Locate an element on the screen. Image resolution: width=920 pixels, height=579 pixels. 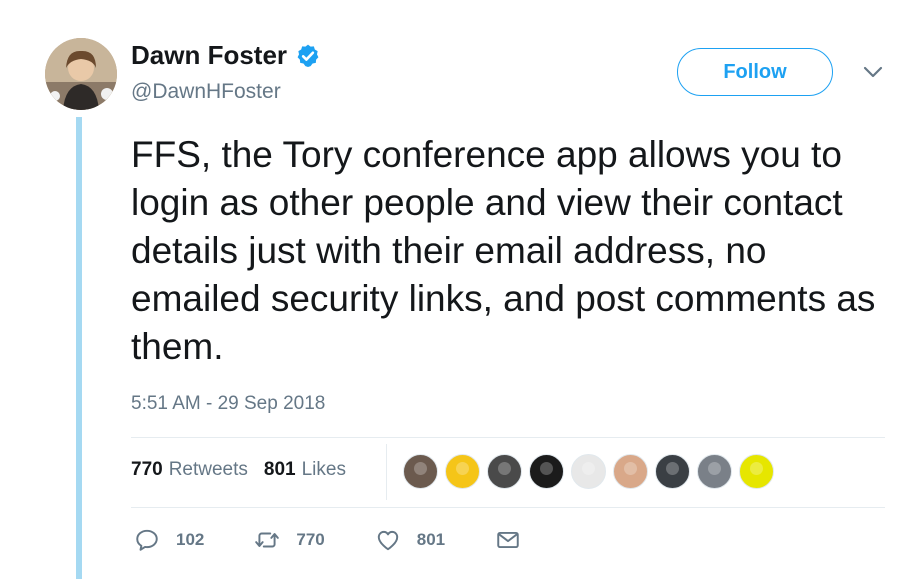
chevron-down-icon is located at coordinates (873, 72).